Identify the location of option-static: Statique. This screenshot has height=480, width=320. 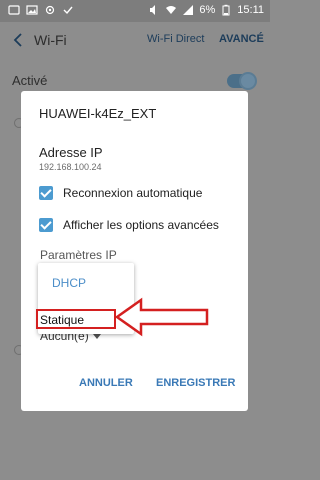
(62, 320).